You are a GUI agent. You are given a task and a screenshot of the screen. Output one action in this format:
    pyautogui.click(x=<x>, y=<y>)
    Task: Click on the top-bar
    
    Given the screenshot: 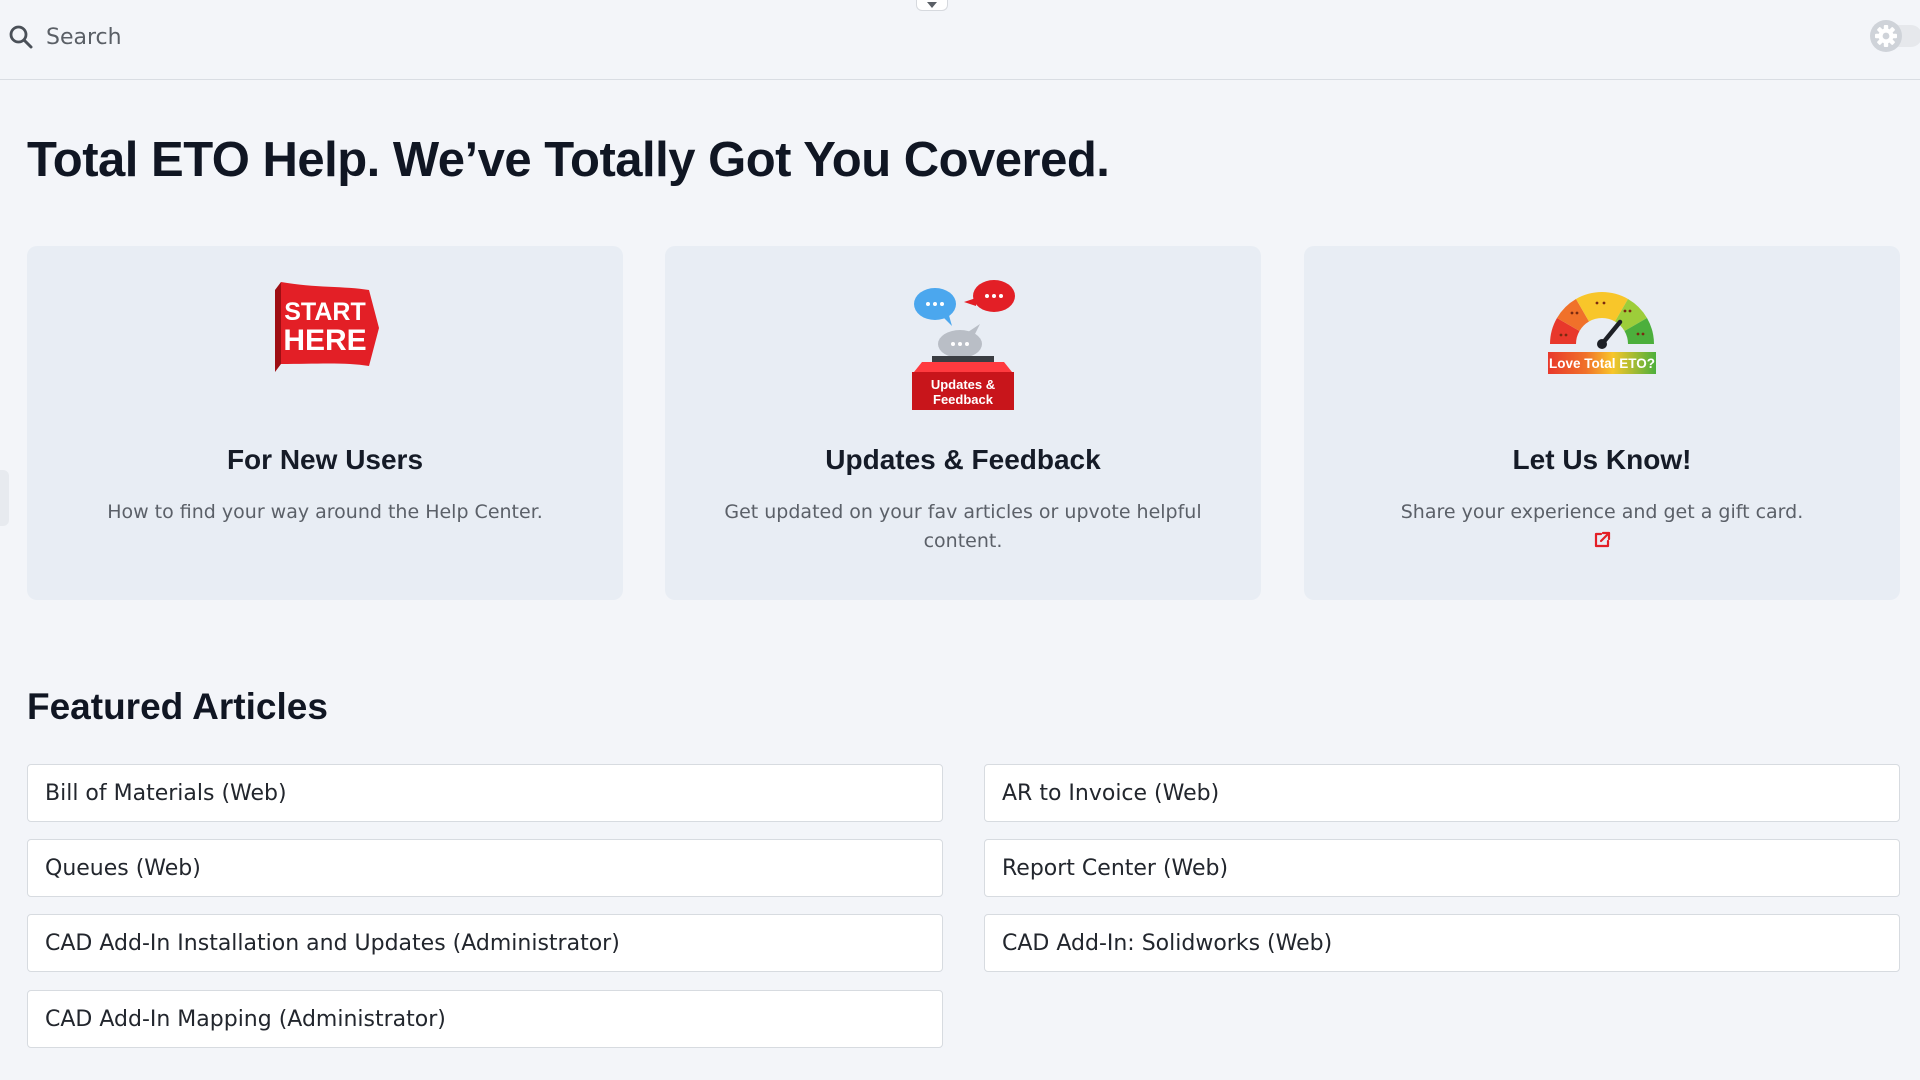 What is the action you would take?
    pyautogui.click(x=960, y=40)
    